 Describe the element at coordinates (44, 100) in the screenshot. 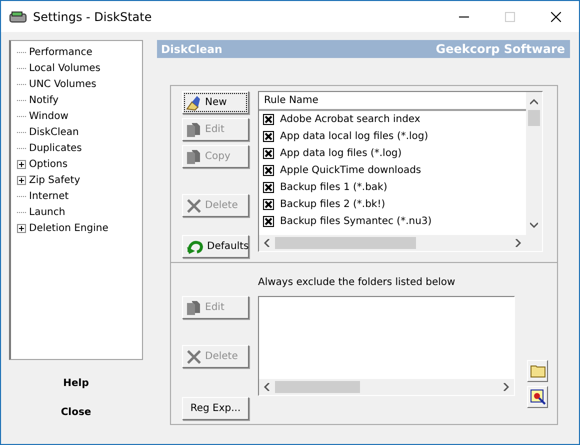

I see `tree-item: Notify` at that location.